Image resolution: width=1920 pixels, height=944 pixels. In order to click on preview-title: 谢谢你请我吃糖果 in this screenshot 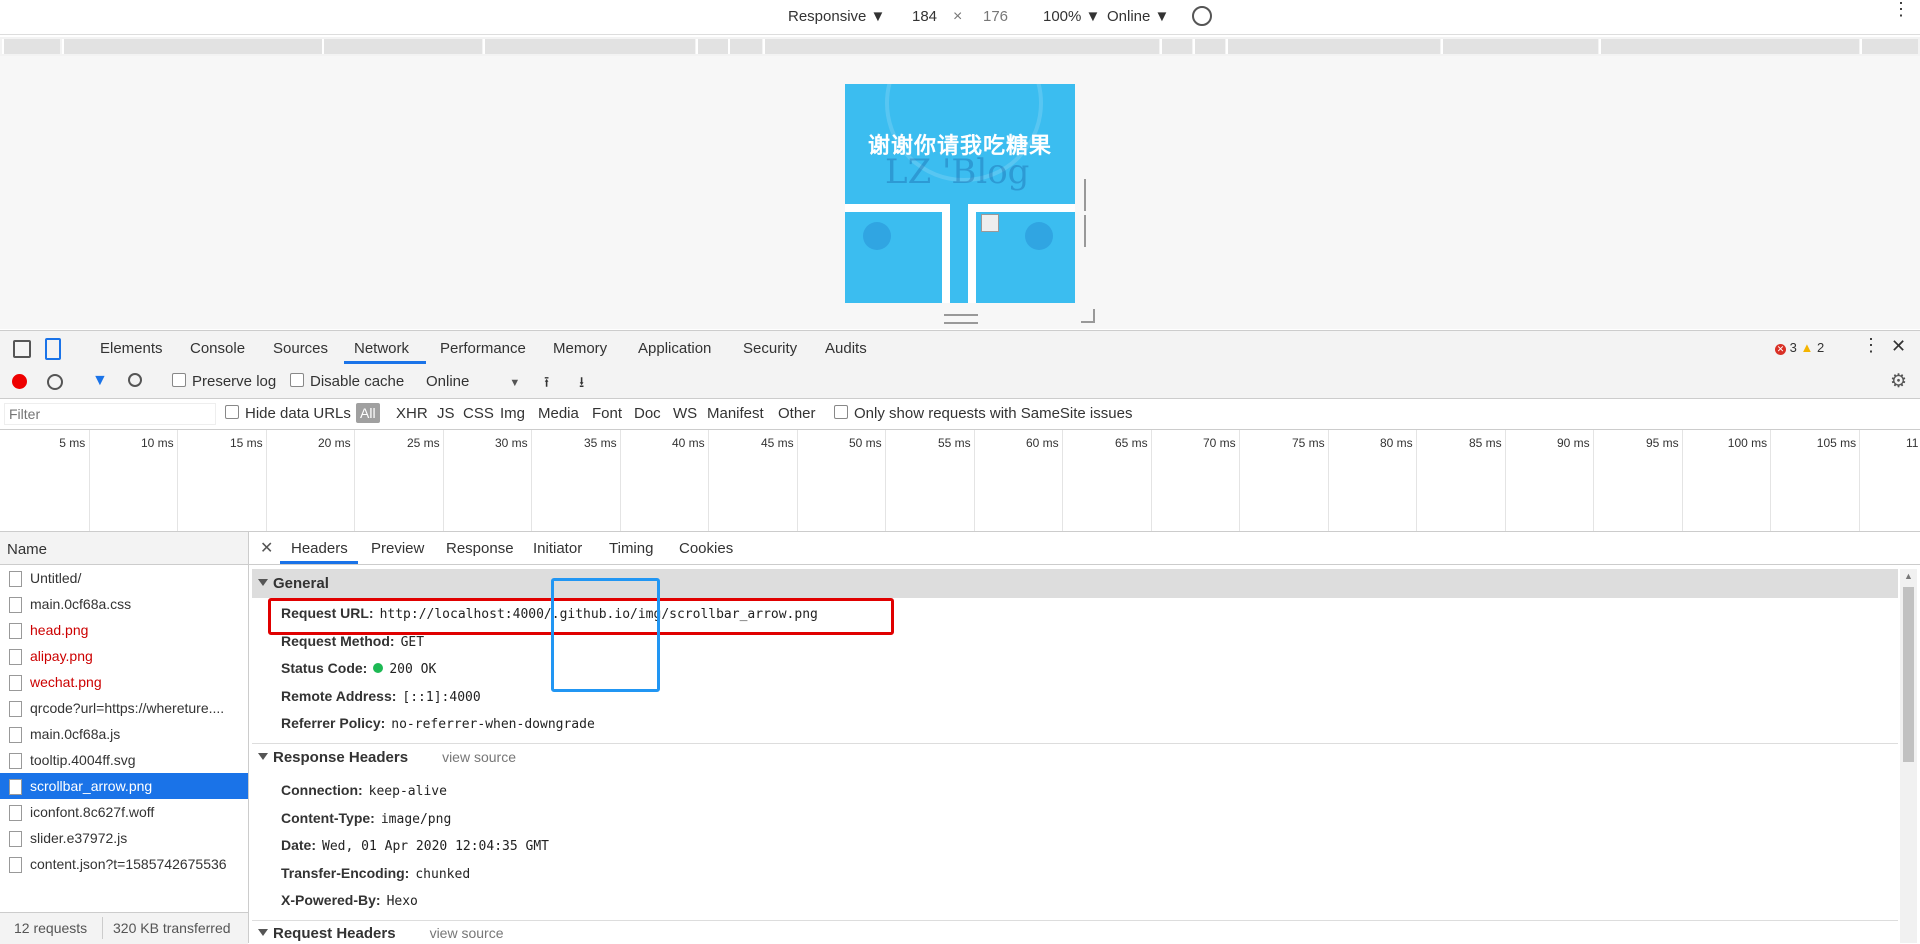, I will do `click(959, 146)`.